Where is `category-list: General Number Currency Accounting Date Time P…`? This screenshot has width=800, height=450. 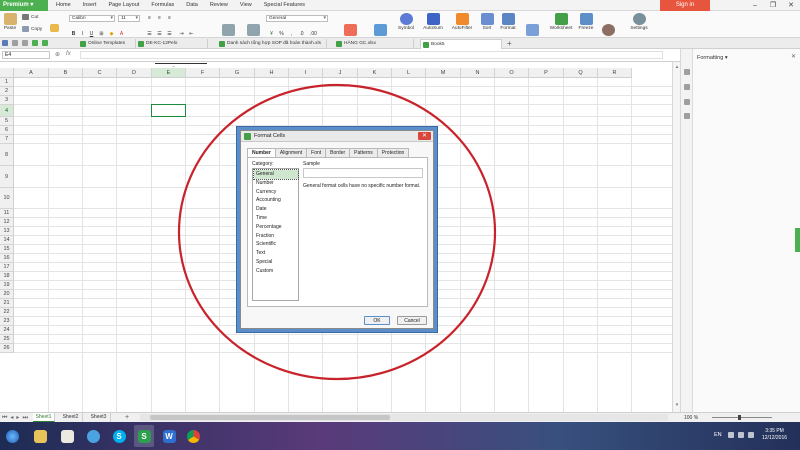 category-list: General Number Currency Accounting Date Time P… is located at coordinates (275, 234).